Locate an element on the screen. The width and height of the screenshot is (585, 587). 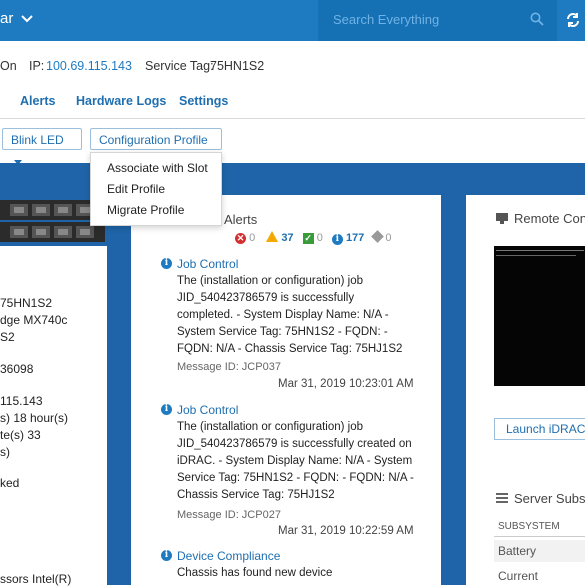
info-line: dge MX740c is located at coordinates (34, 320).